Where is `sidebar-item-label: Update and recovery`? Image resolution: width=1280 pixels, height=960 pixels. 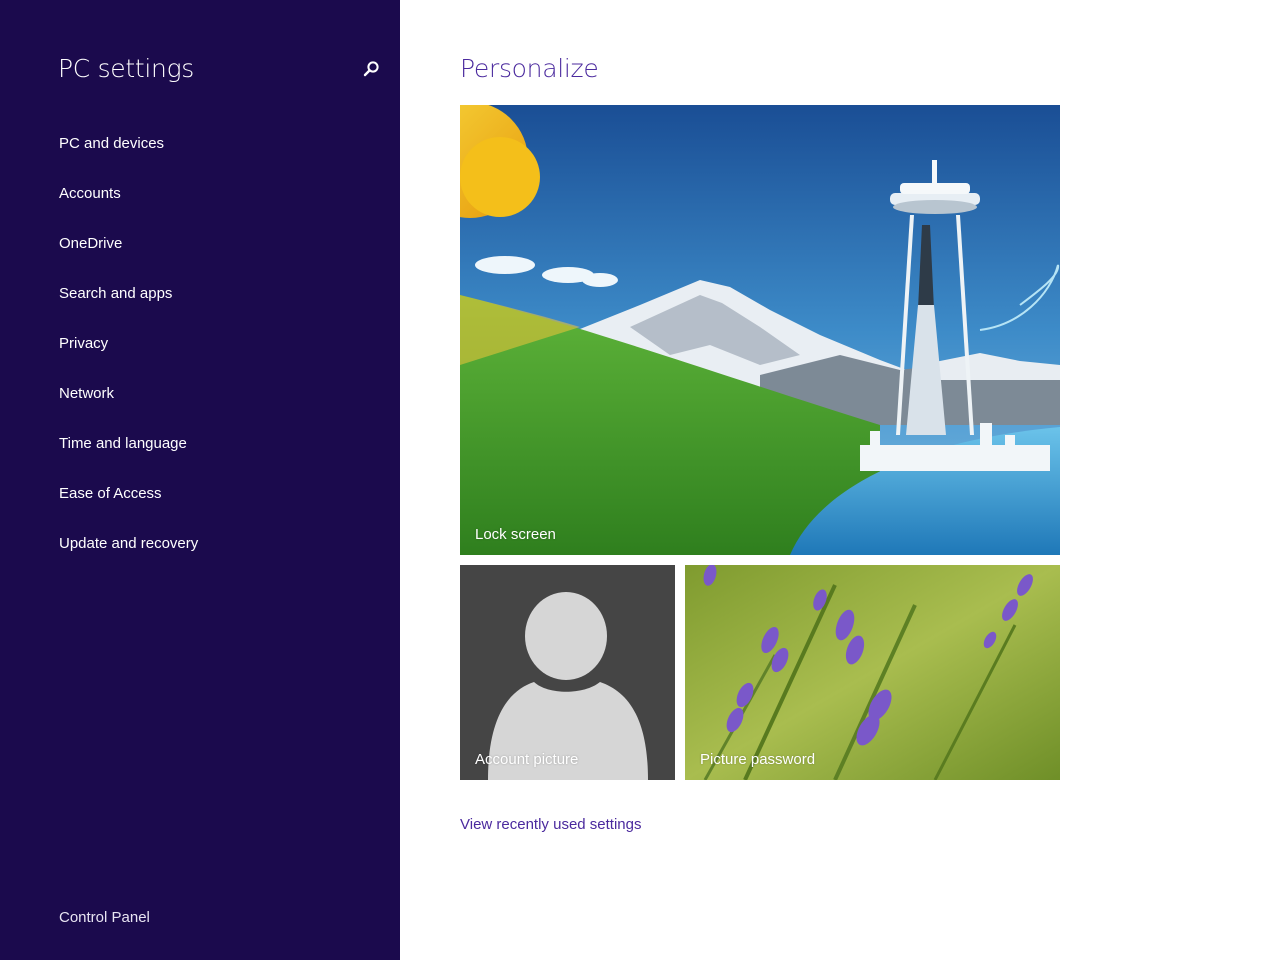
sidebar-item-label: Update and recovery is located at coordinates (129, 543).